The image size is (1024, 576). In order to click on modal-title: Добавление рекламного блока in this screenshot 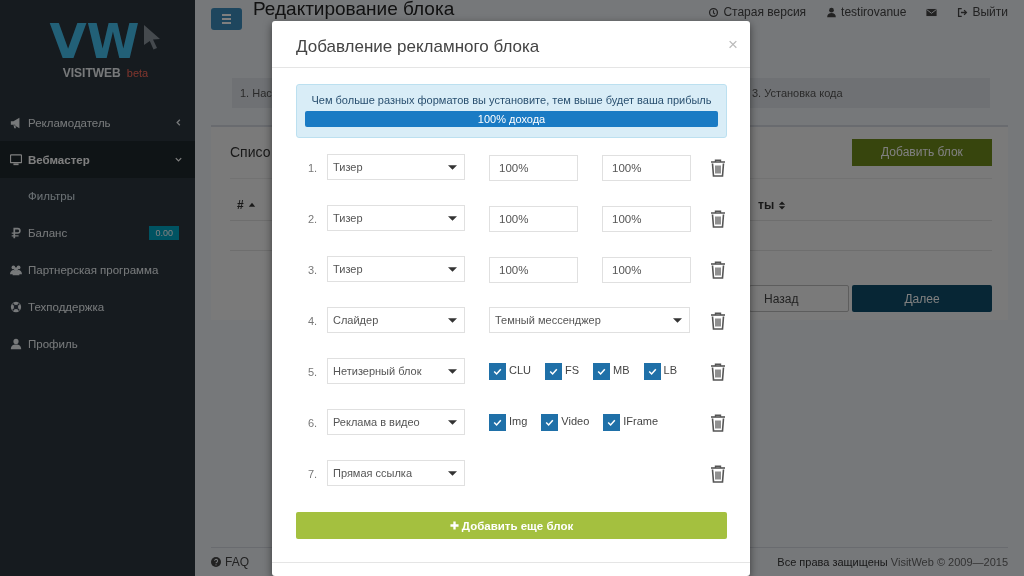, I will do `click(418, 47)`.